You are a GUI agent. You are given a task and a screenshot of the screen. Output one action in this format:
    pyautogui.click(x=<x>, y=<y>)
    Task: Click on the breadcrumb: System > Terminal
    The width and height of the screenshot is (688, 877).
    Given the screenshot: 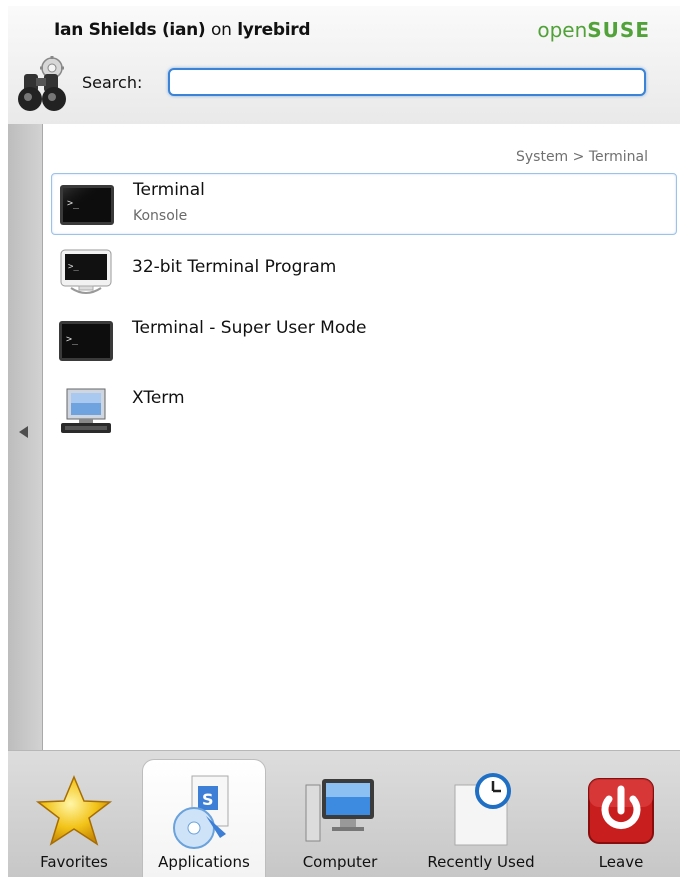 What is the action you would take?
    pyautogui.click(x=582, y=157)
    